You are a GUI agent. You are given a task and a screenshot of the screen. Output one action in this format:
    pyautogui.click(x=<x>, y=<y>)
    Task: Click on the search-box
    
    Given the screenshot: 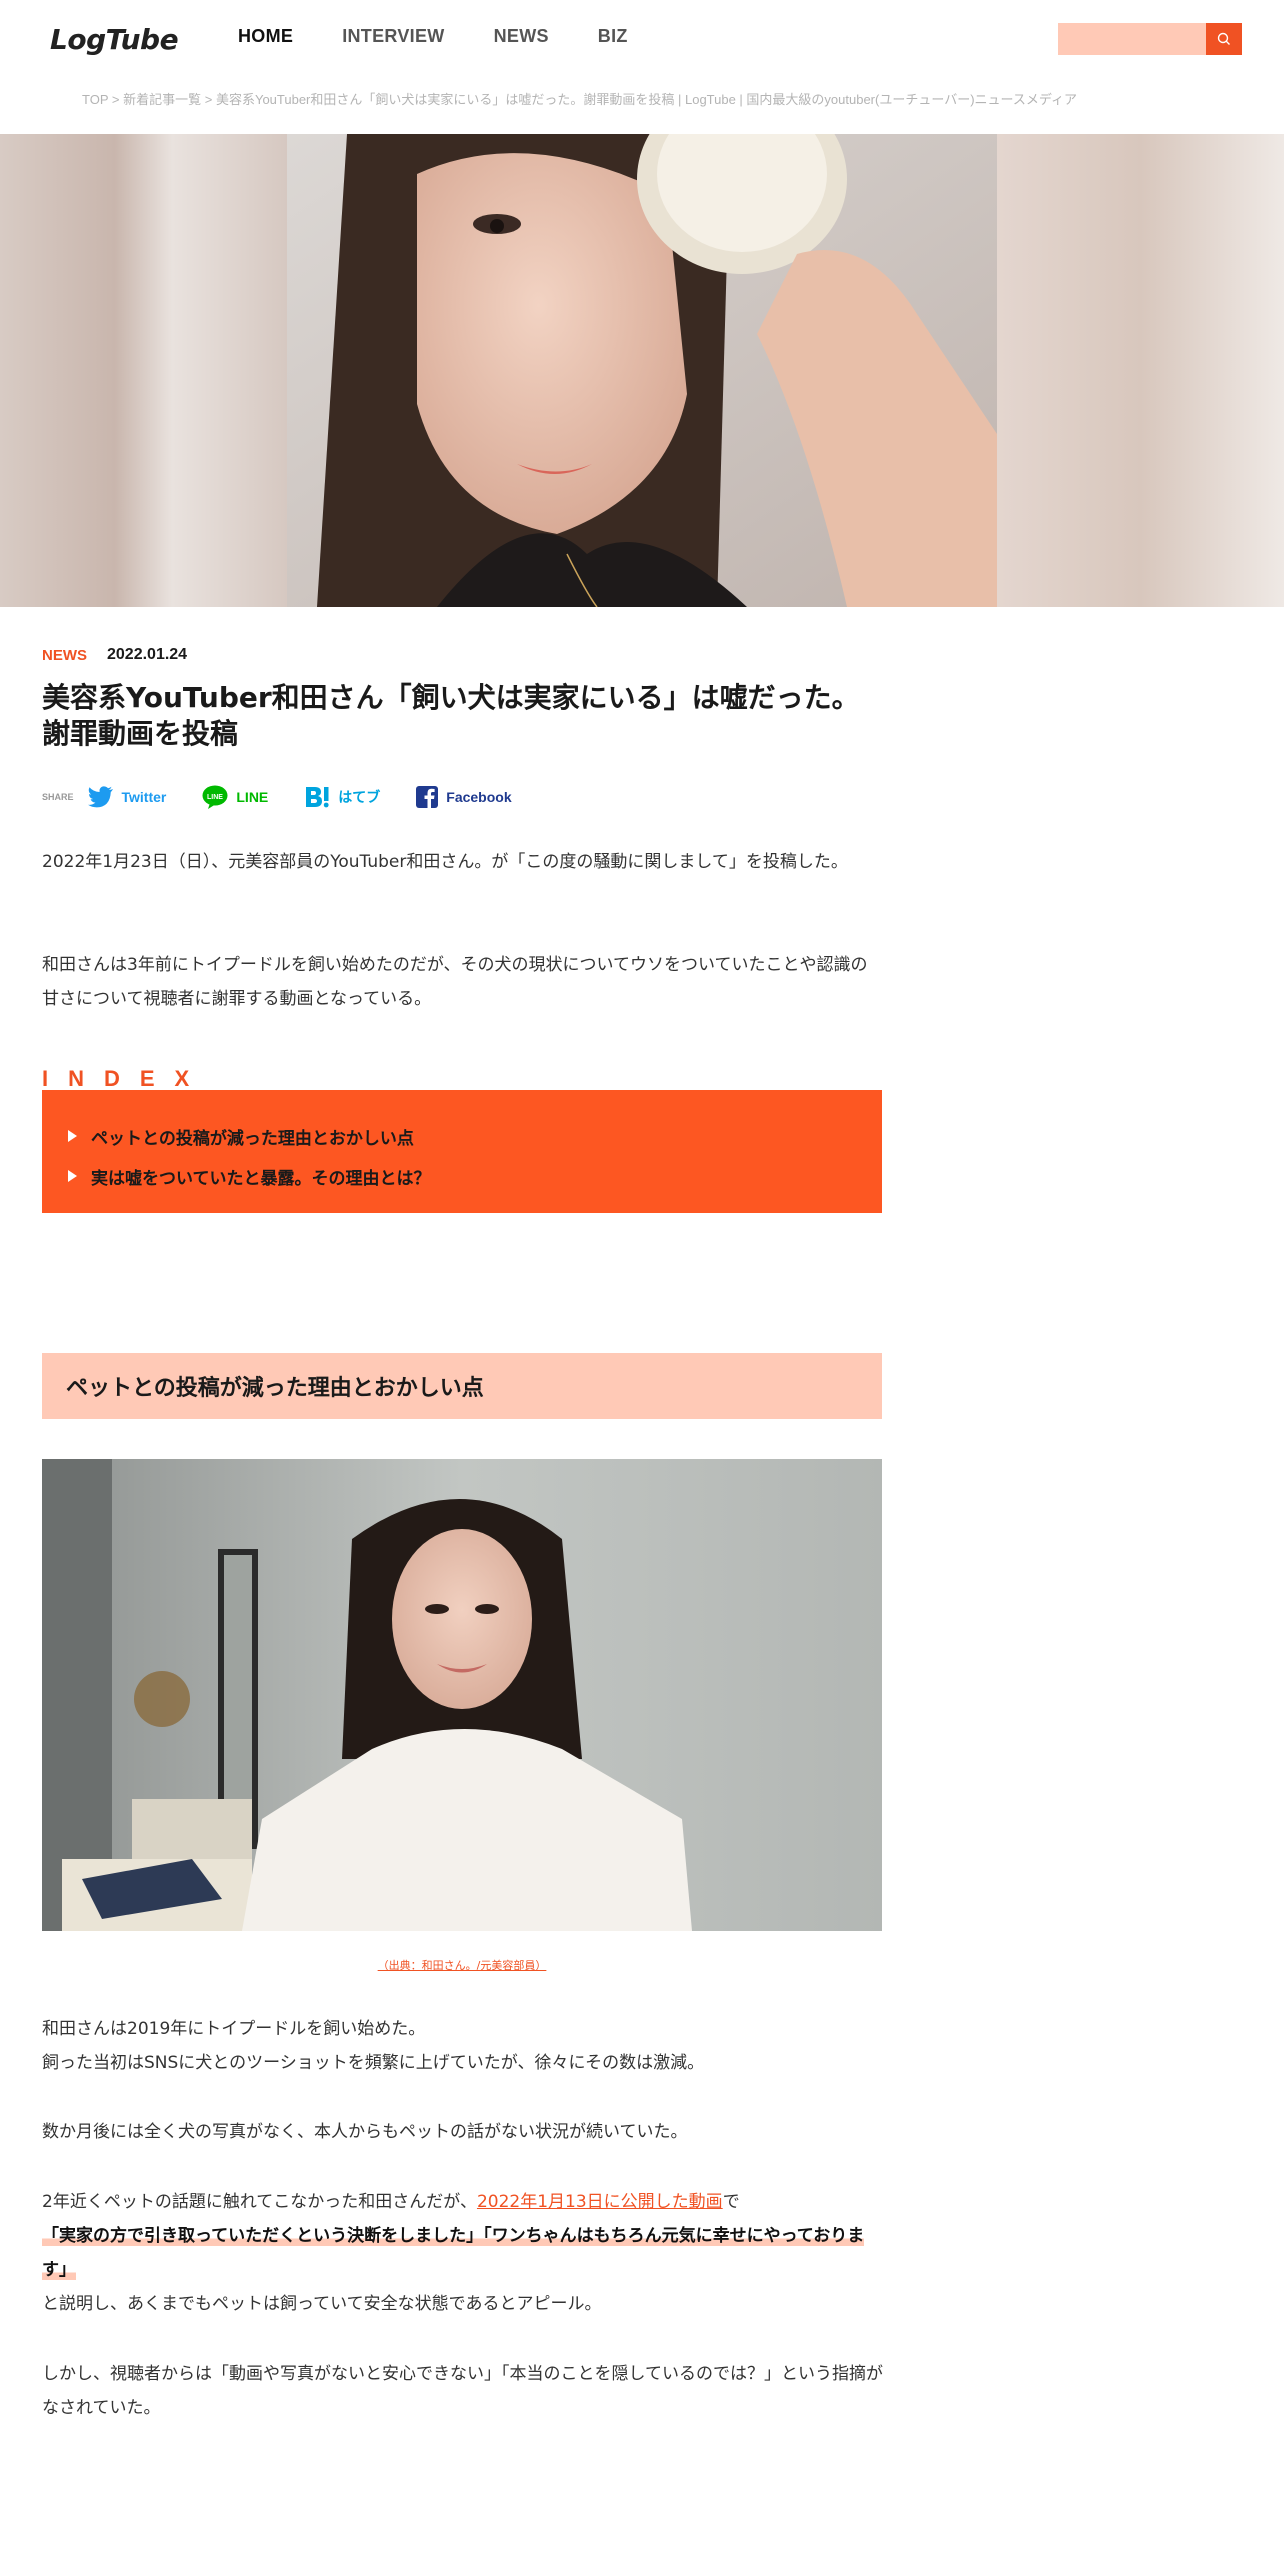 What is the action you would take?
    pyautogui.click(x=1150, y=39)
    